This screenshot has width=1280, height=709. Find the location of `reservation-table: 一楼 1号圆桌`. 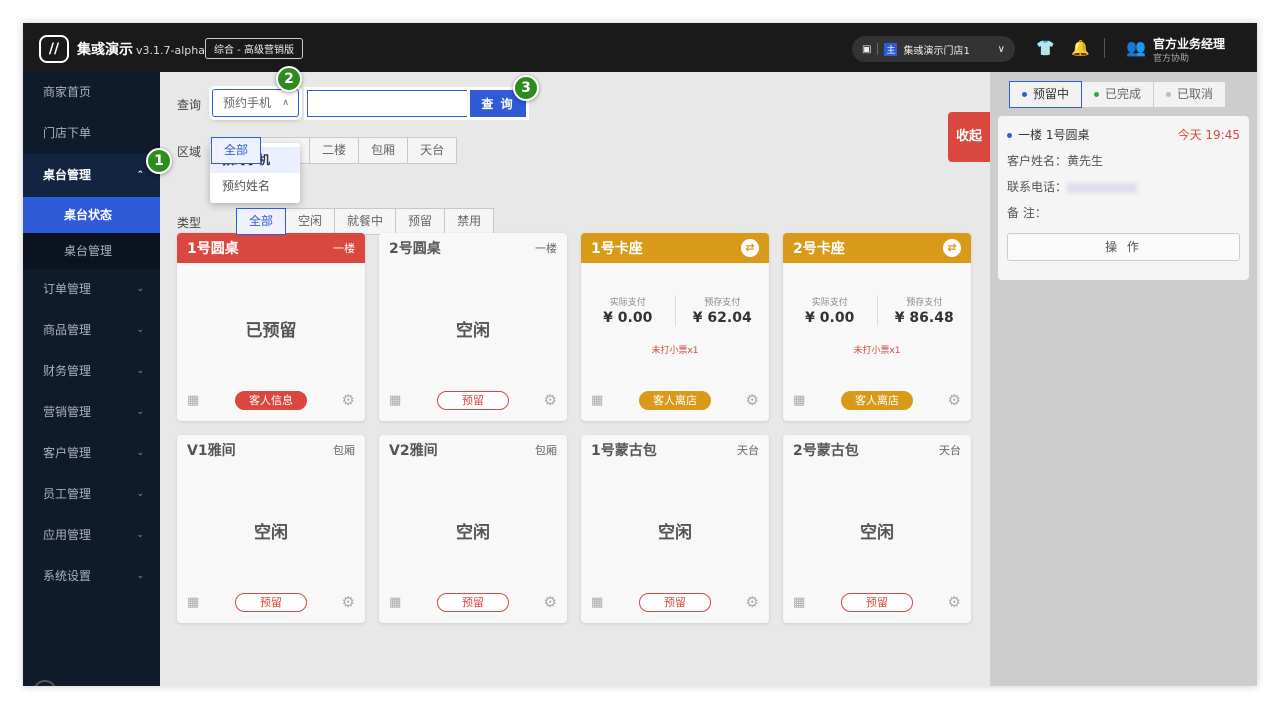

reservation-table: 一楼 1号圆桌 is located at coordinates (1048, 134).